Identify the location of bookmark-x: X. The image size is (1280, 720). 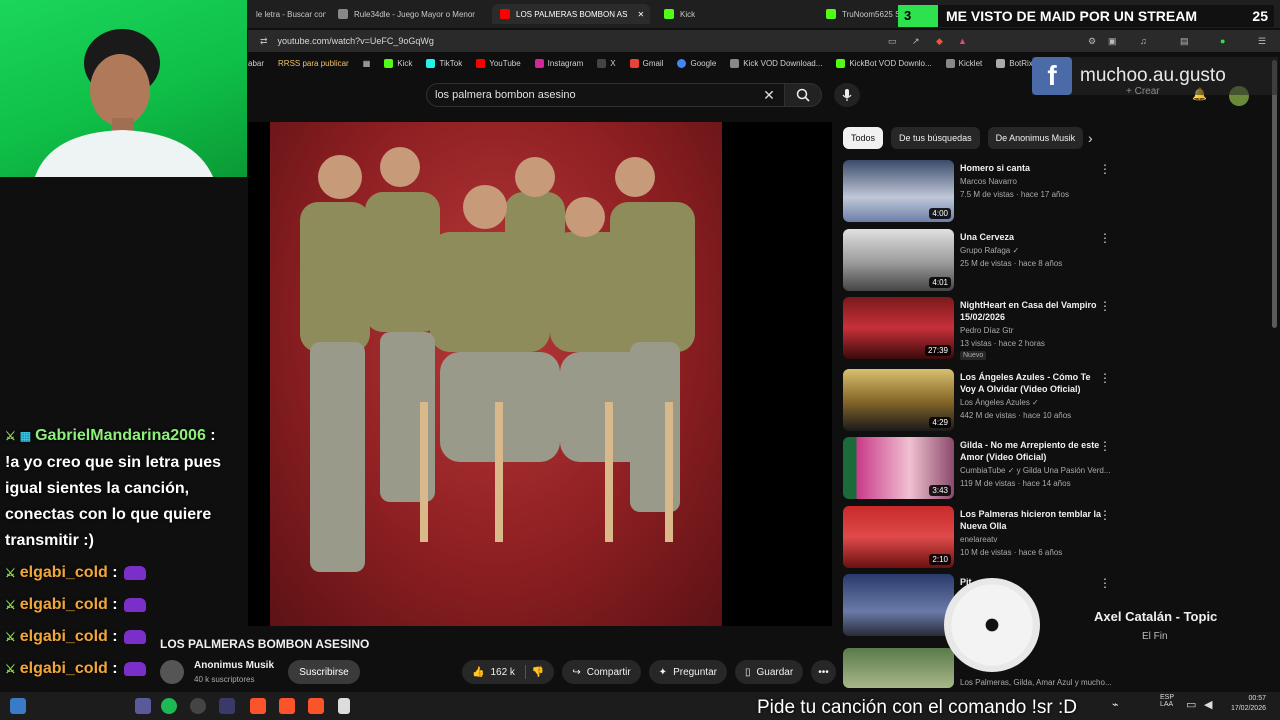
(606, 63).